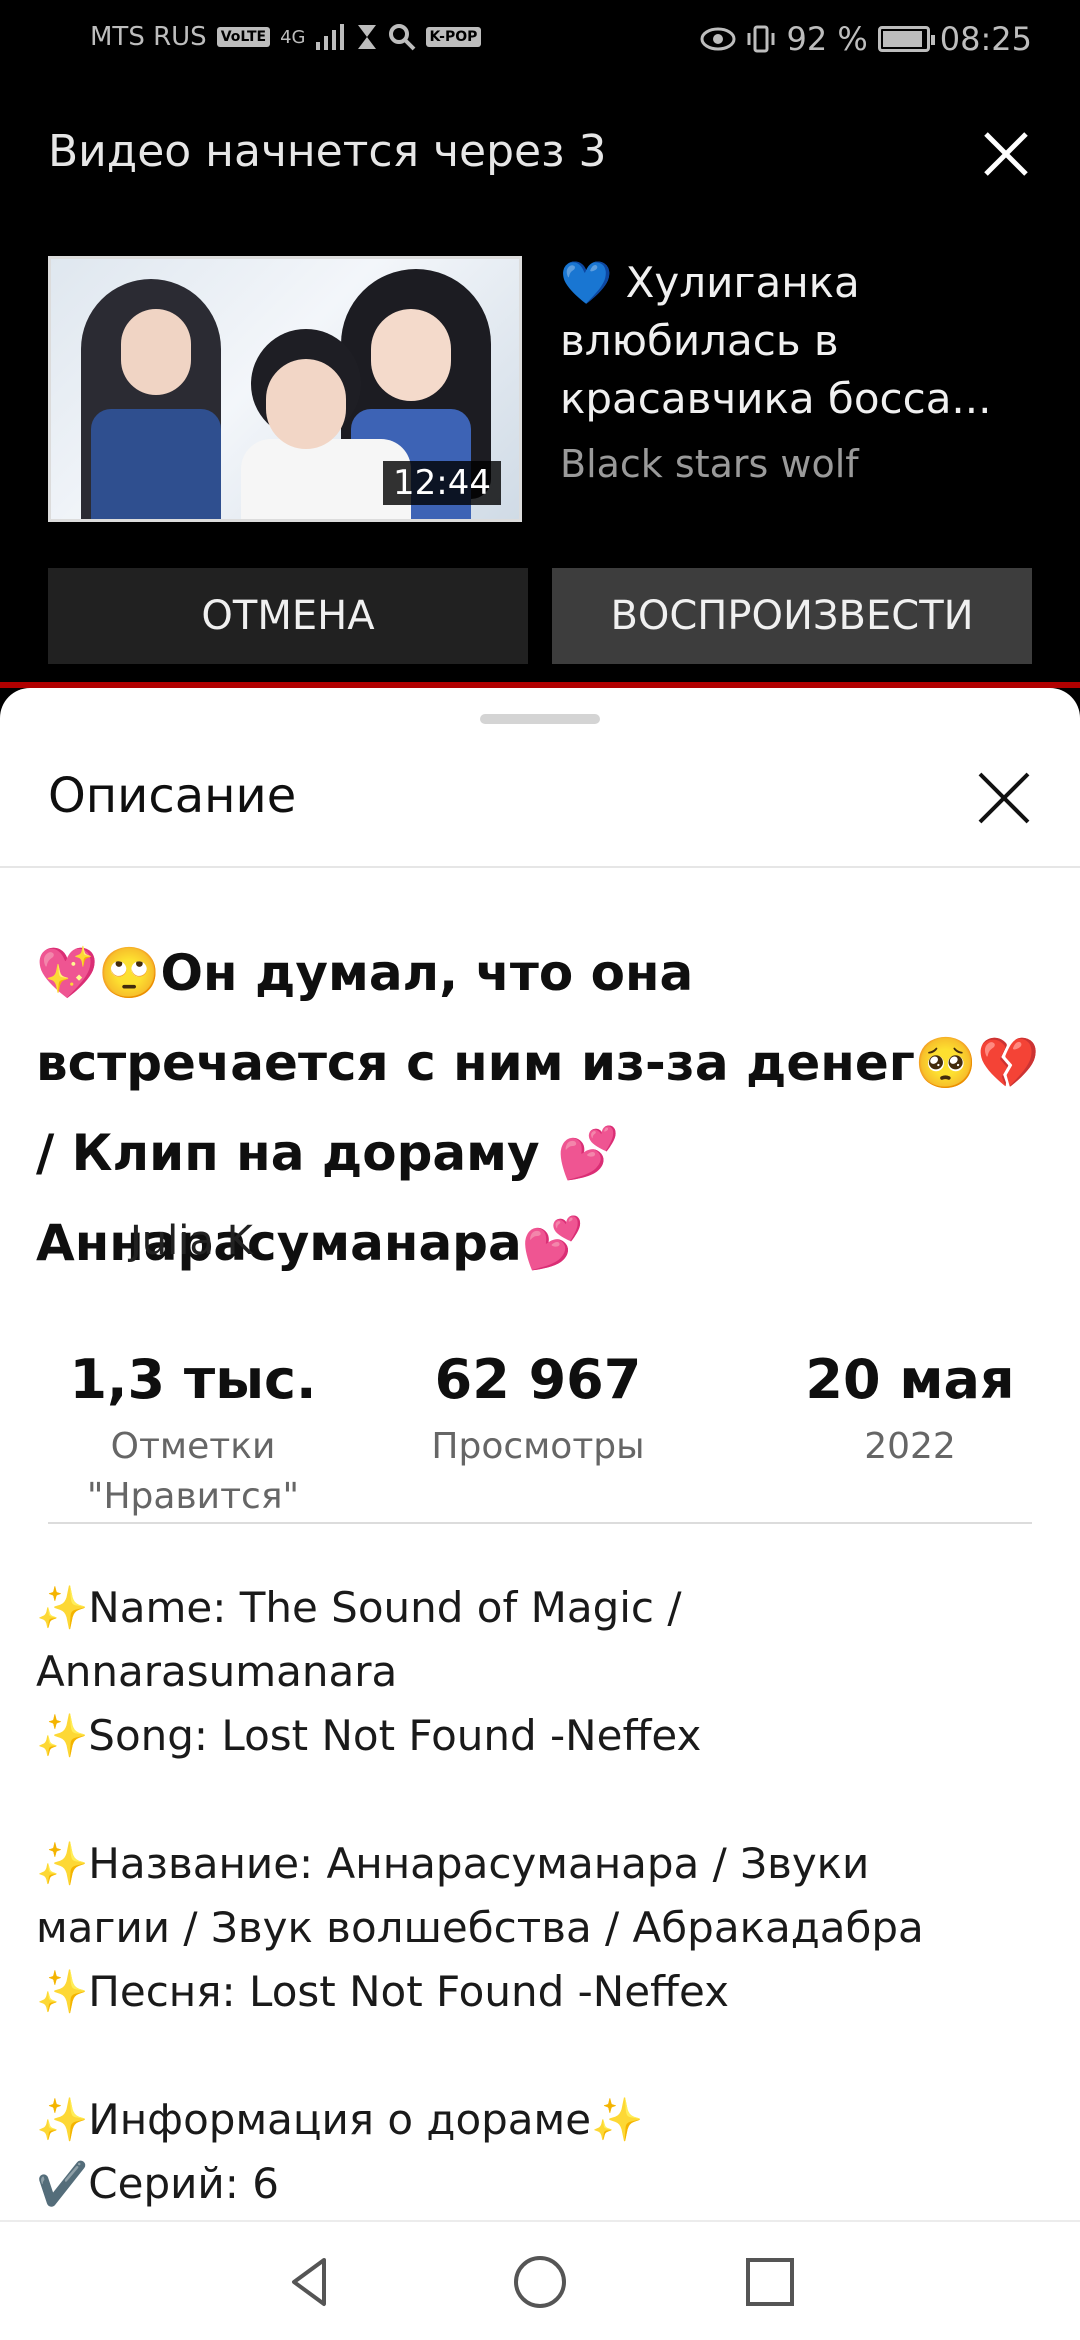 This screenshot has width=1080, height=2340. Describe the element at coordinates (366, 37) in the screenshot. I see `hourglass-icon` at that location.